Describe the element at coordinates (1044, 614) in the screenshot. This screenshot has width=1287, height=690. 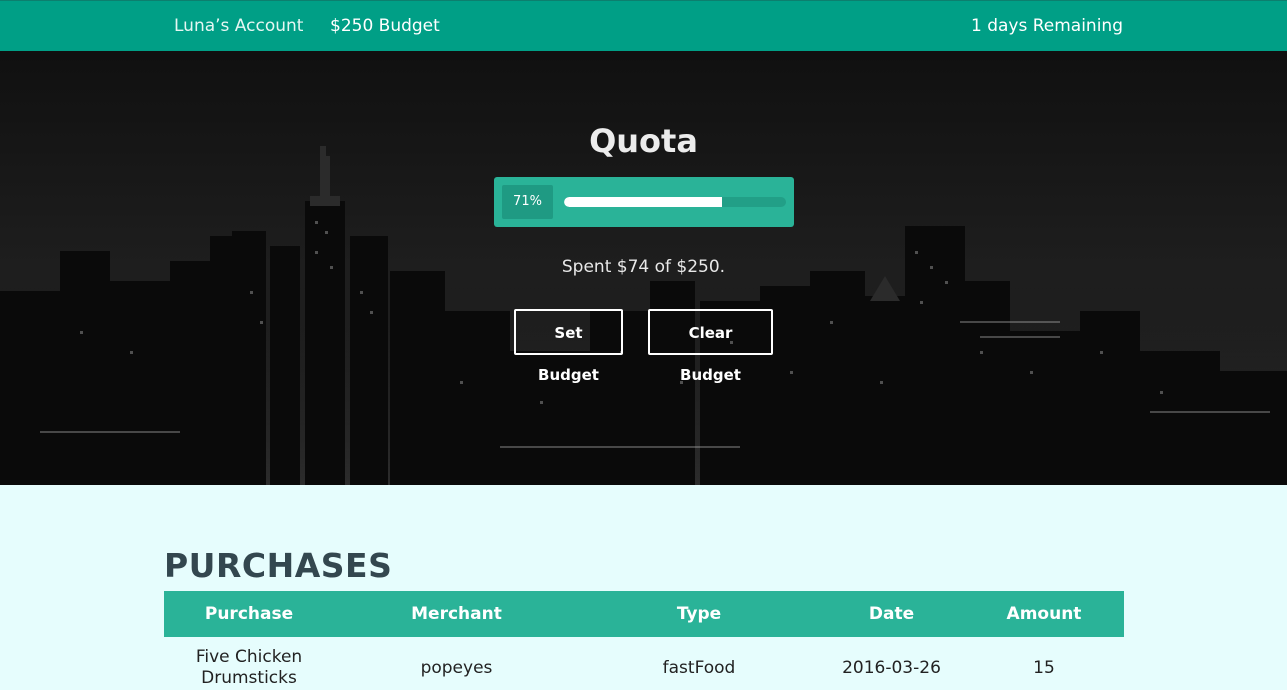
I see `column-header-amount: Amount` at that location.